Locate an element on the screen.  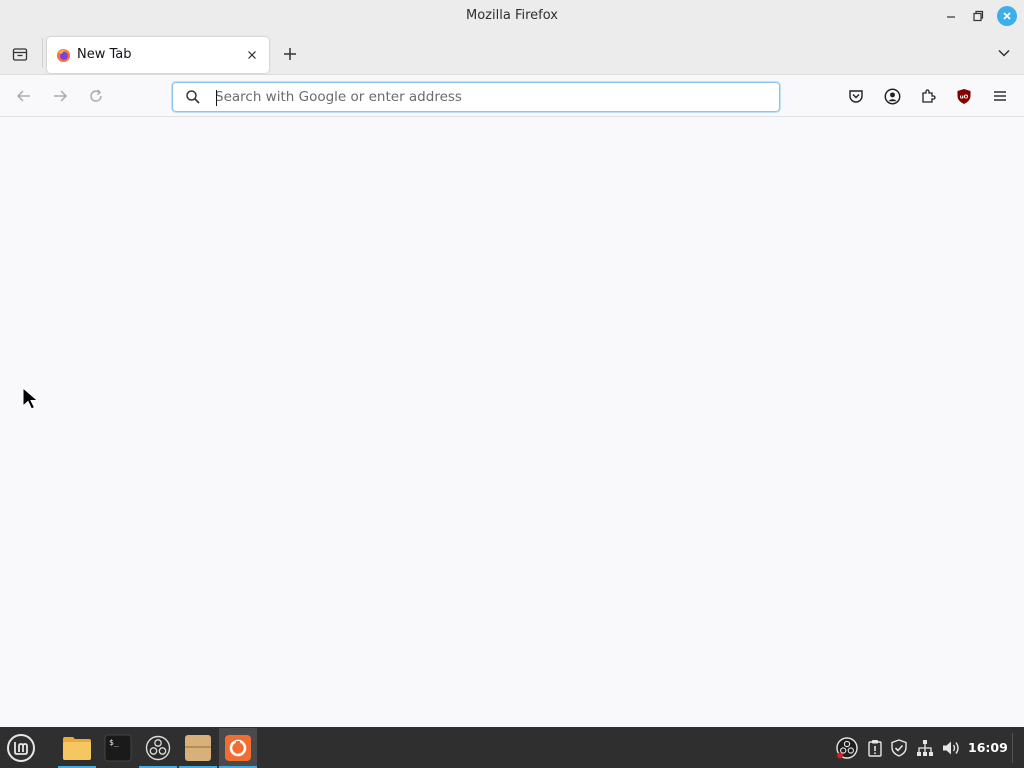
volume-icon is located at coordinates (951, 748).